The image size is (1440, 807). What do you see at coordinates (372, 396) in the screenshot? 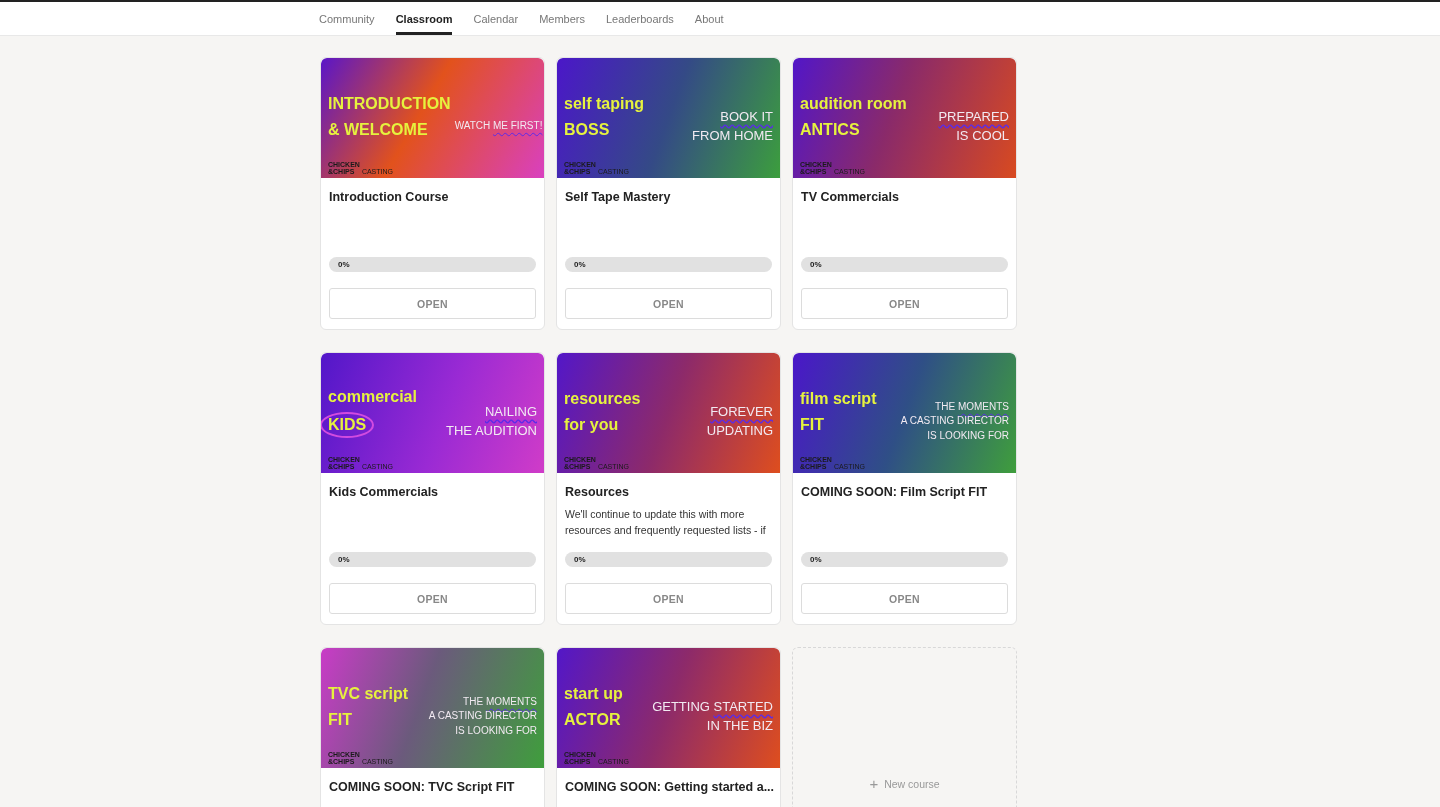
I see `cover-headline: commercial` at bounding box center [372, 396].